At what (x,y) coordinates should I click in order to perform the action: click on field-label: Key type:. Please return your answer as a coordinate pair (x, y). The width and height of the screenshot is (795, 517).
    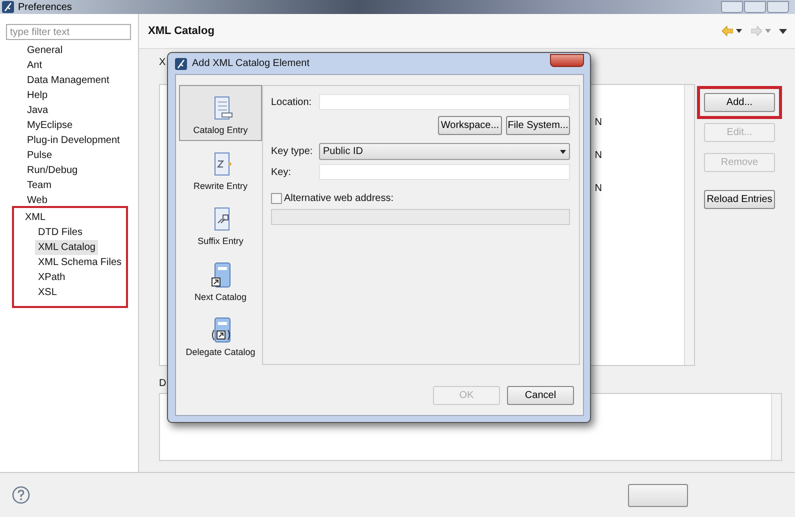
    Looking at the image, I should click on (292, 152).